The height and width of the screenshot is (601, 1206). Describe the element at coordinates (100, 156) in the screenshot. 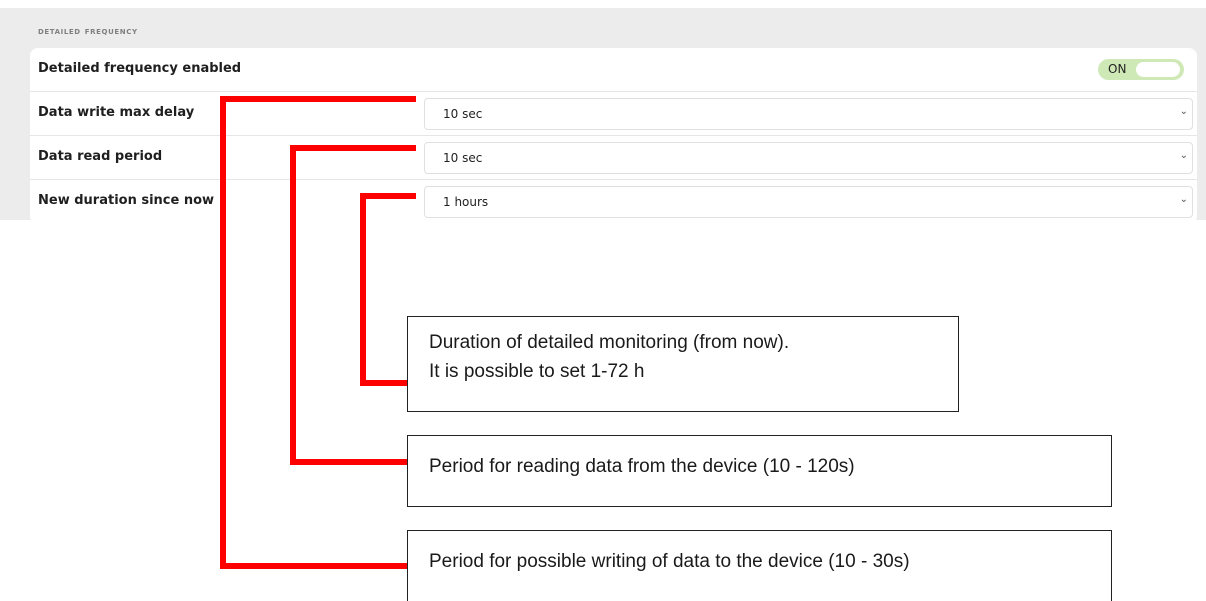

I see `row-label: Data read period` at that location.